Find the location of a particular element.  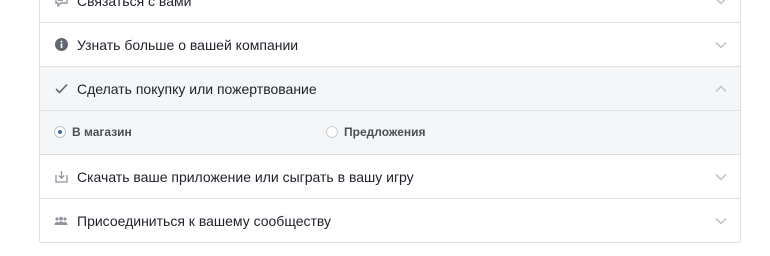

chevron-up-icon is located at coordinates (721, 89).